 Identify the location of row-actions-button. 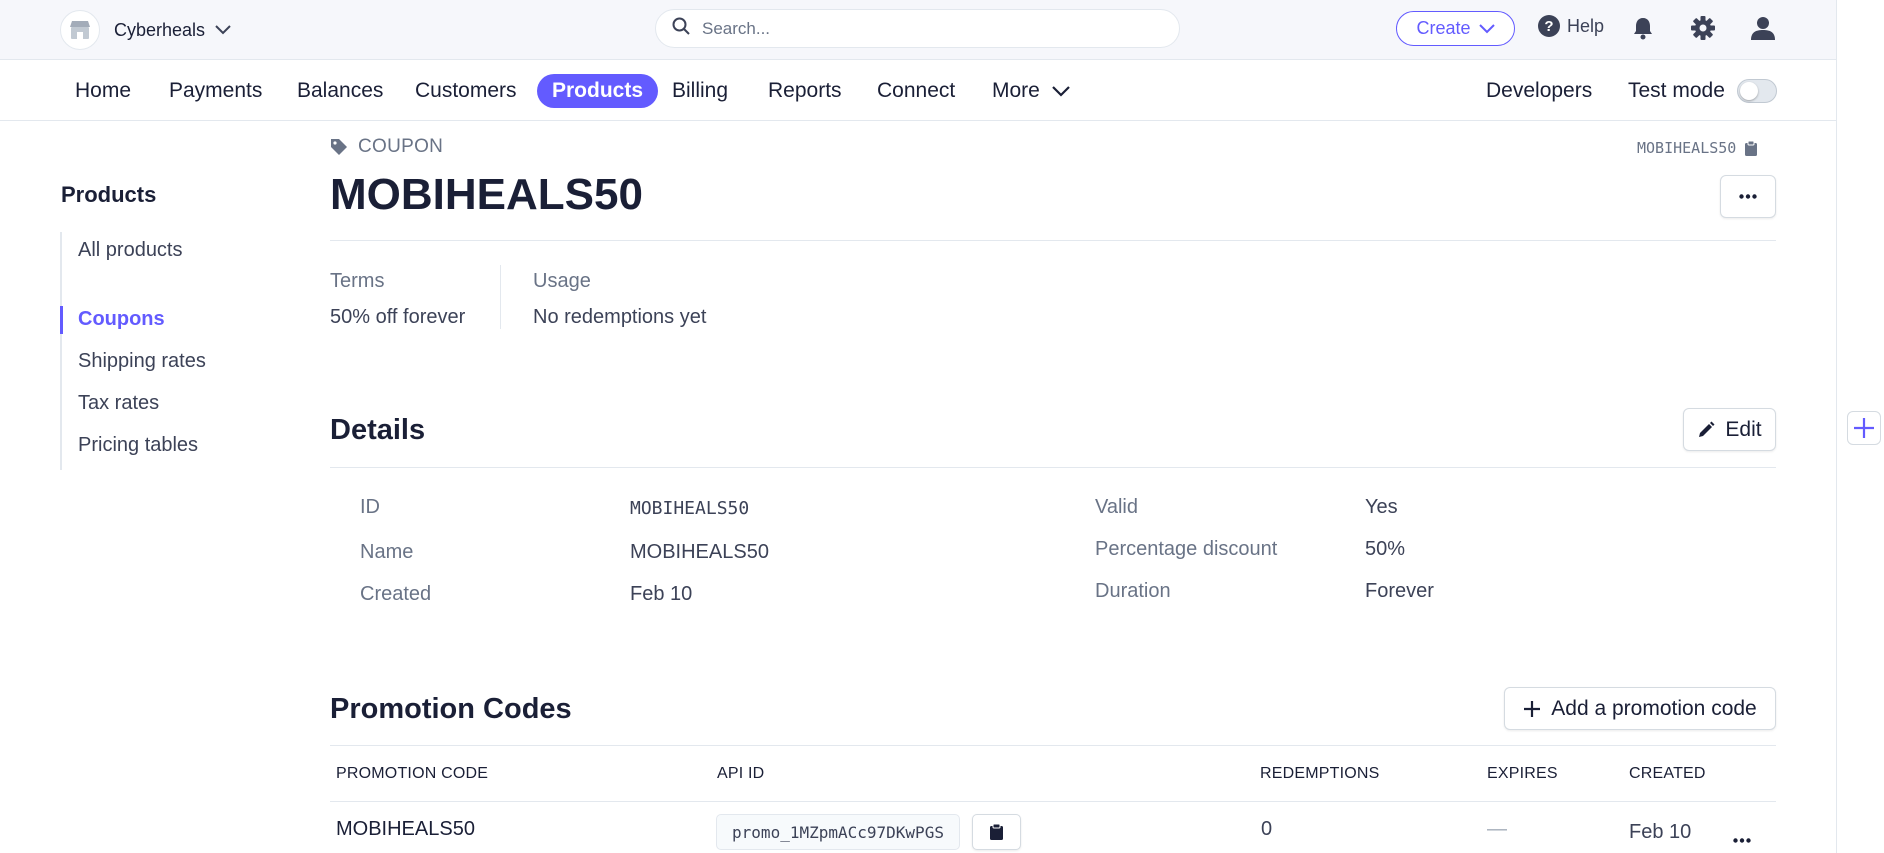
(1742, 839).